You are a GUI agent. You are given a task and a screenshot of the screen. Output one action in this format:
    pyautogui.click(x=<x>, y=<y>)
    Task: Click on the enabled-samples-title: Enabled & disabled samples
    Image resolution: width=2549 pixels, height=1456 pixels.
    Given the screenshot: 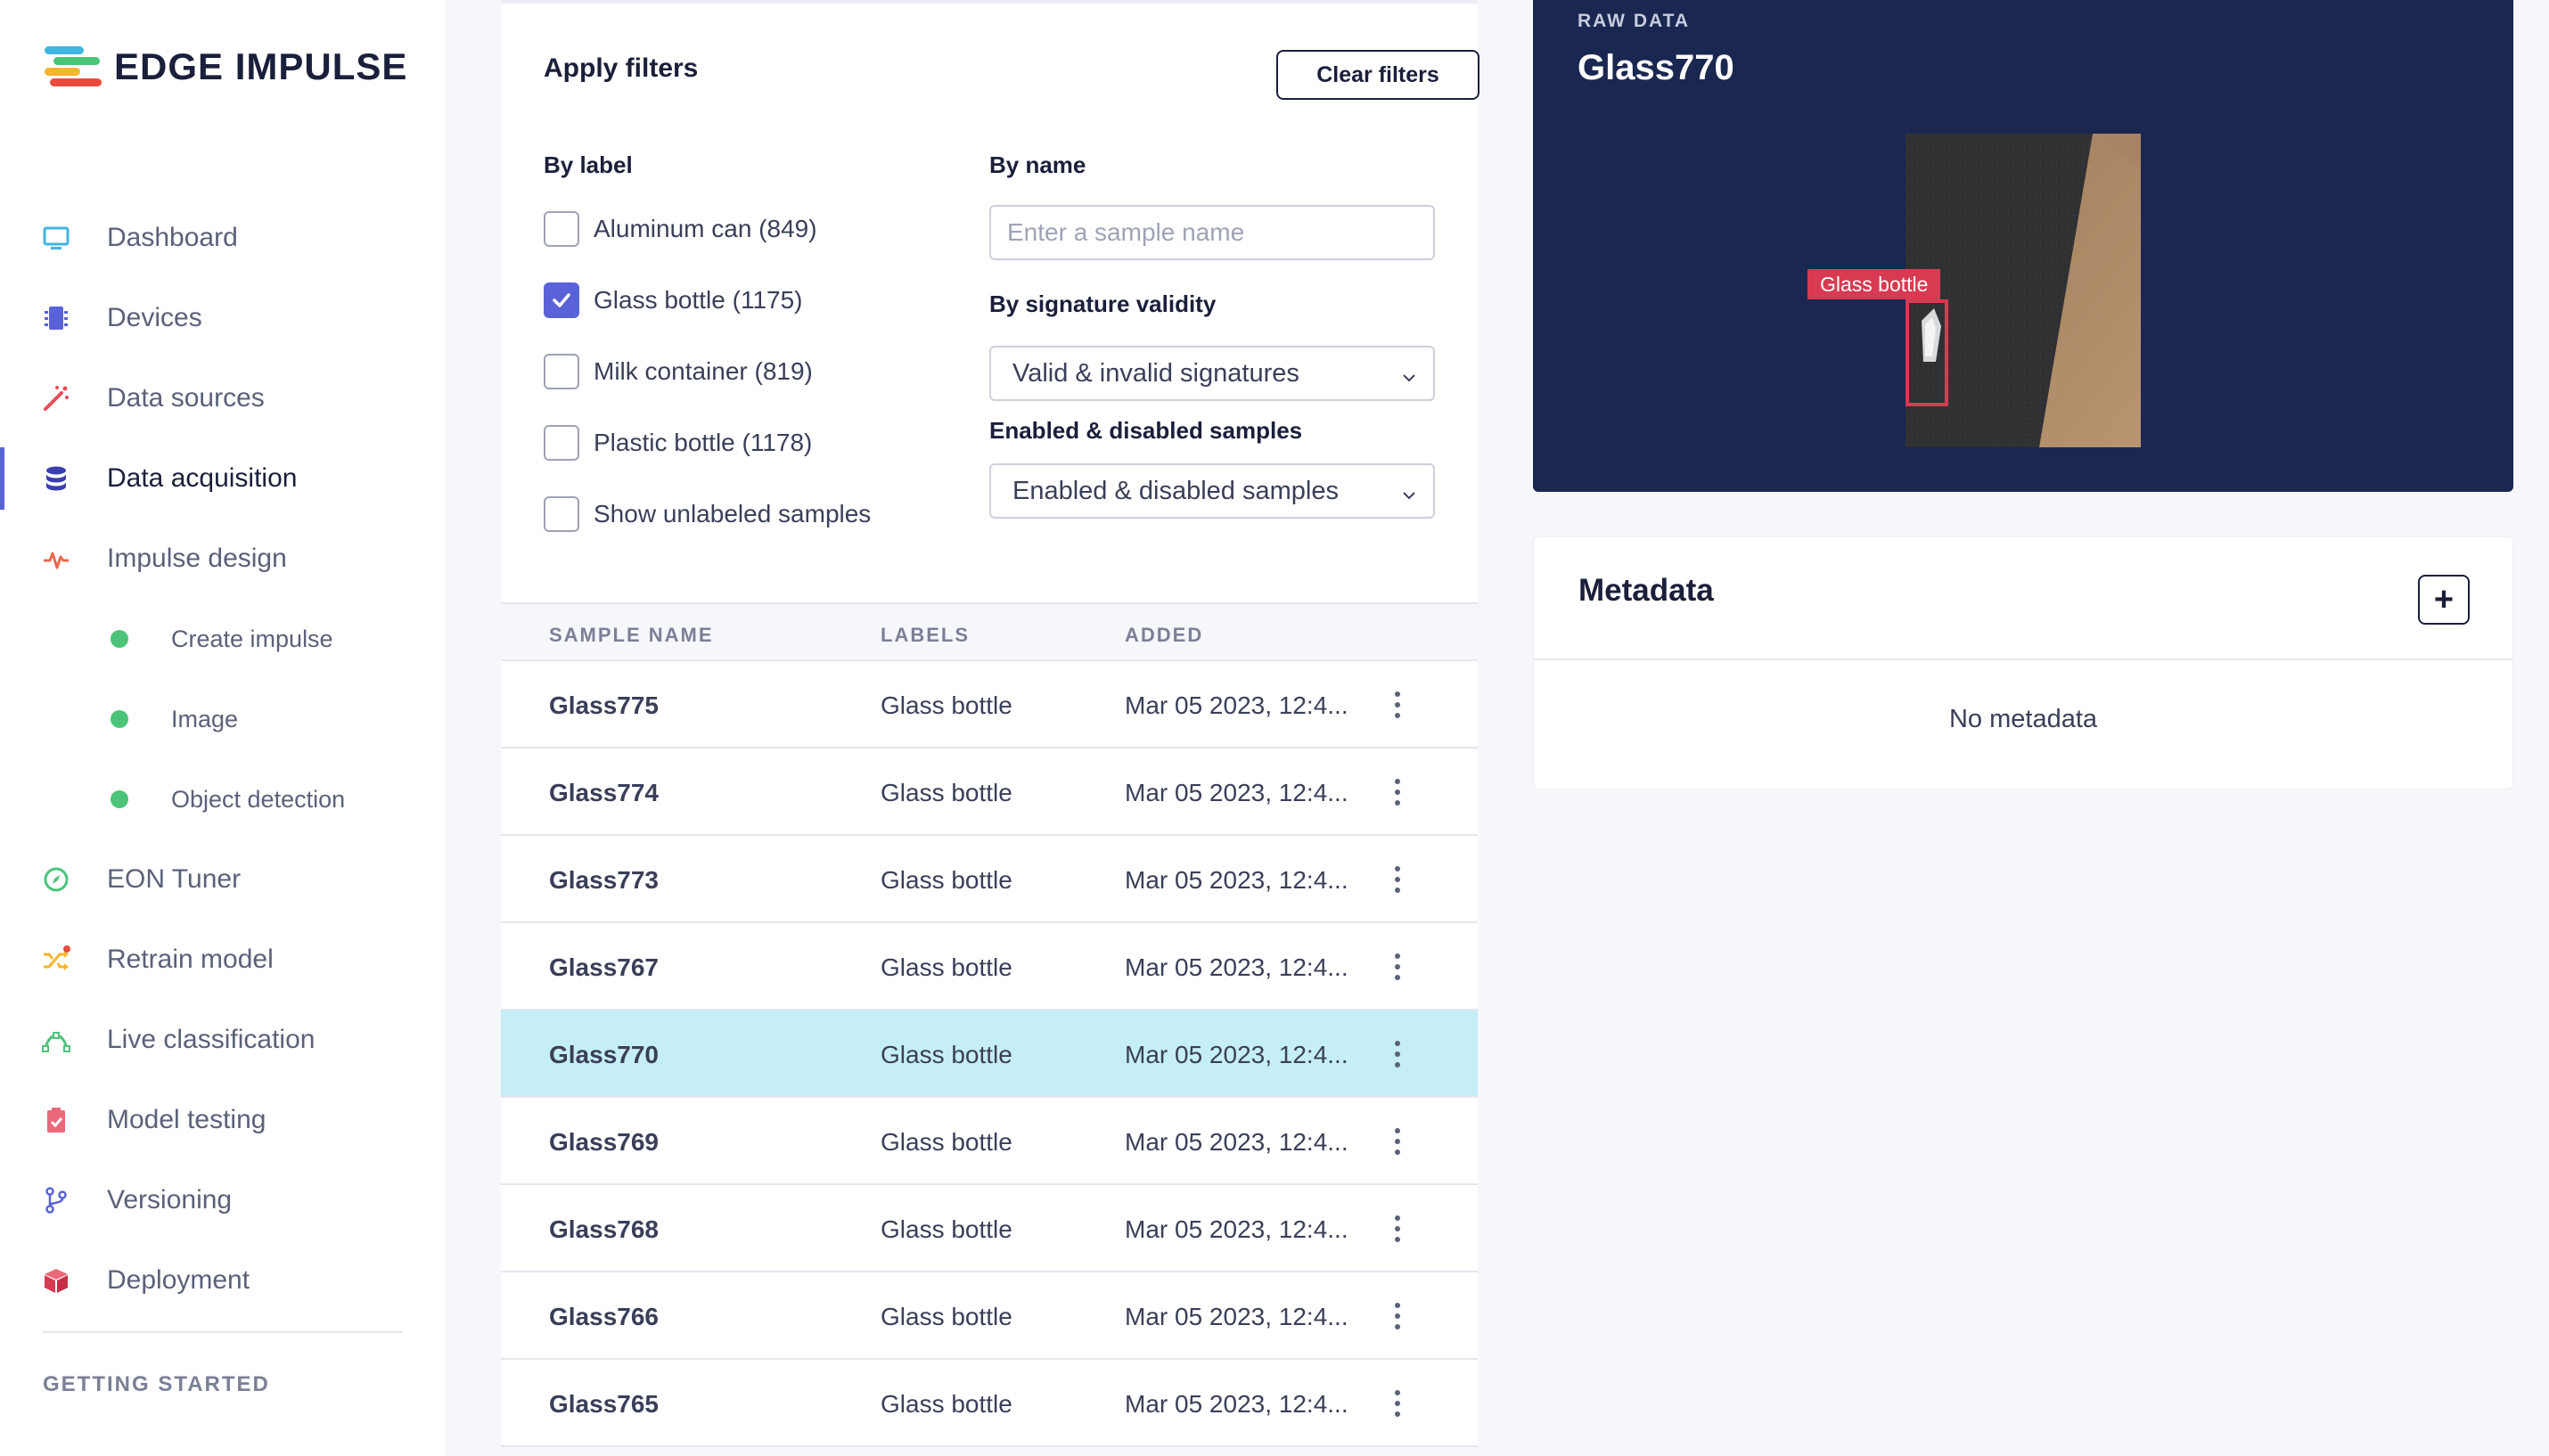 What is the action you would take?
    pyautogui.click(x=1146, y=430)
    